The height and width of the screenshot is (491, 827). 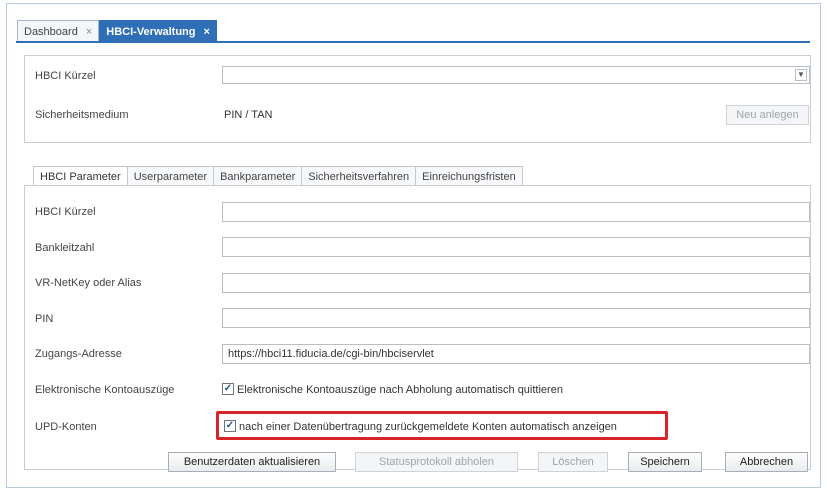 What do you see at coordinates (516, 283) in the screenshot?
I see `netkey-input` at bounding box center [516, 283].